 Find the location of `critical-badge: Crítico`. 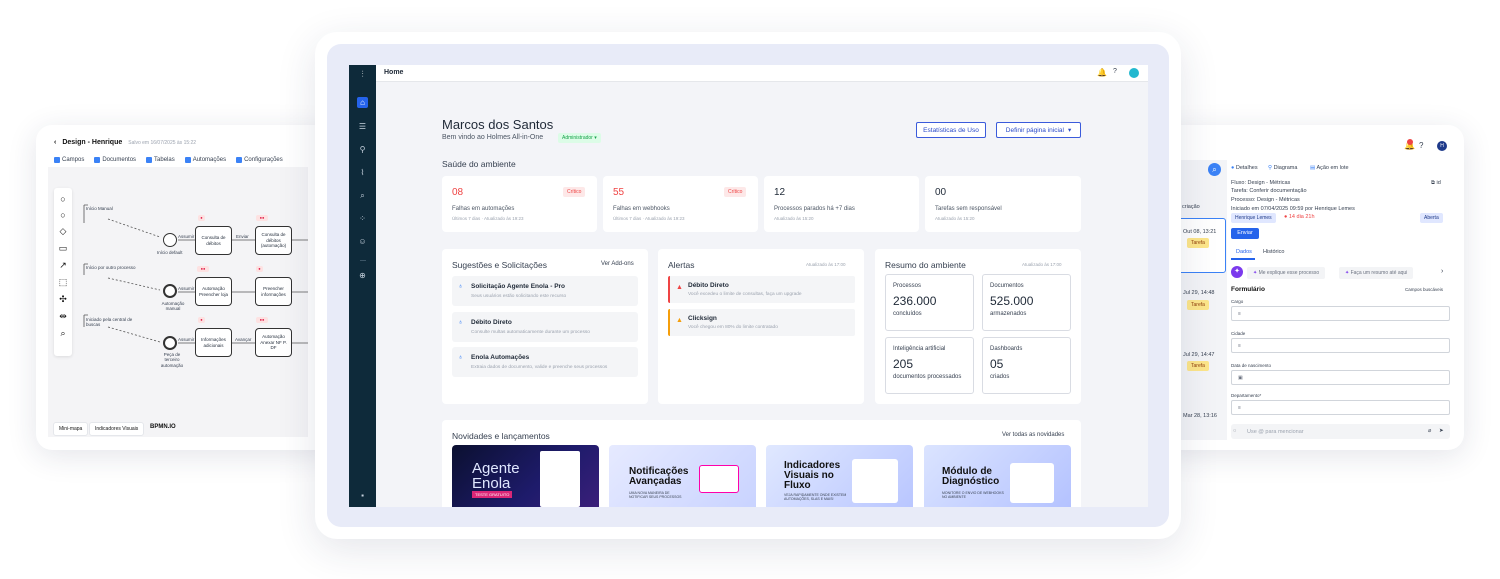

critical-badge: Crítico is located at coordinates (735, 192).